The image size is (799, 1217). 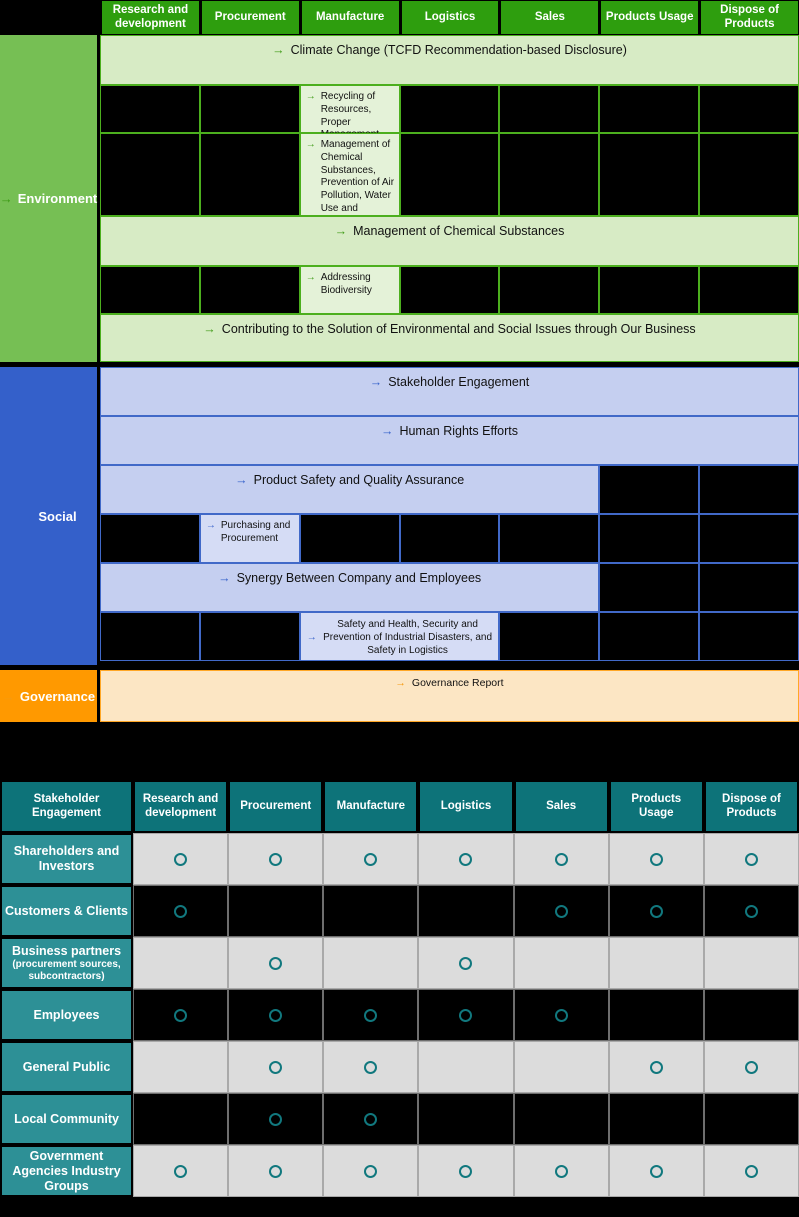 I want to click on bt-row-label-main: Shareholders and Investors, so click(x=66, y=858).